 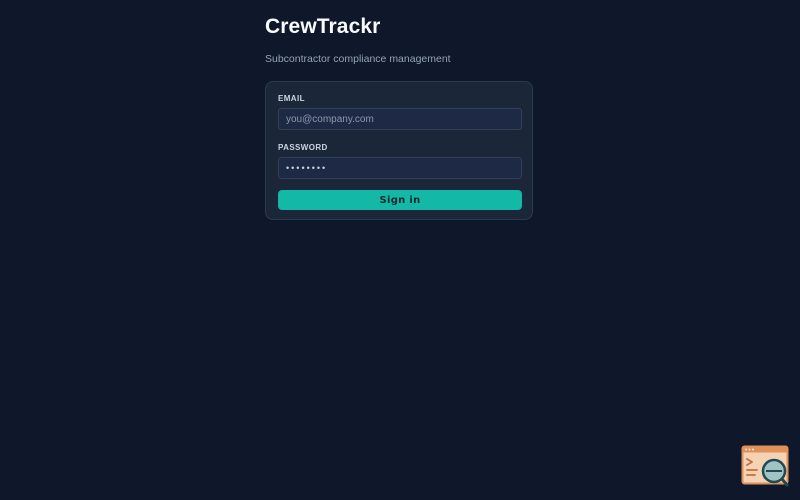 What do you see at coordinates (399, 150) in the screenshot?
I see `login-card: EMAIL PASSWORD Sign in` at bounding box center [399, 150].